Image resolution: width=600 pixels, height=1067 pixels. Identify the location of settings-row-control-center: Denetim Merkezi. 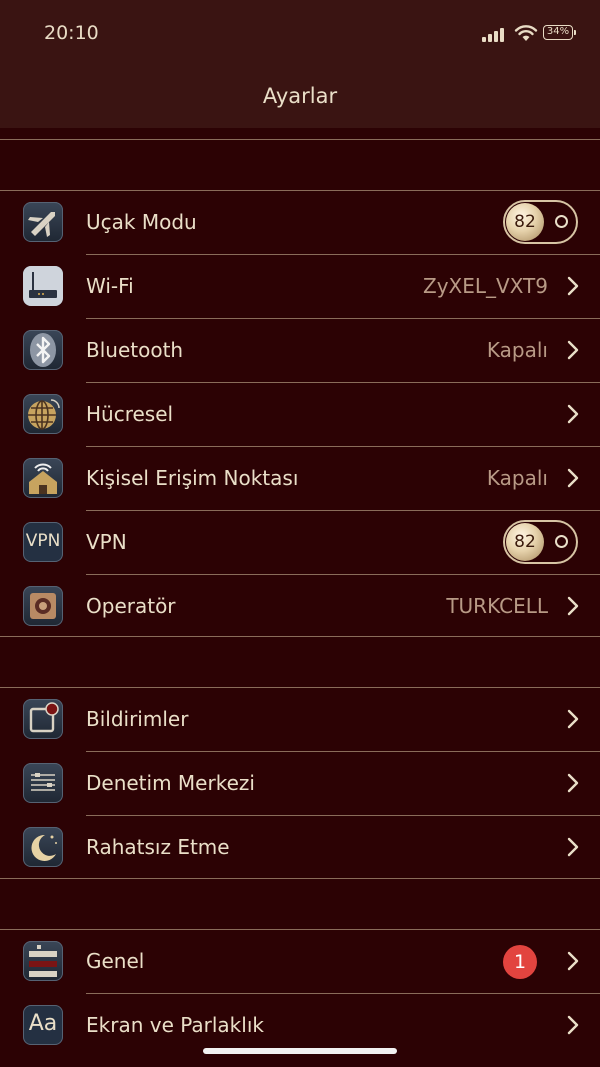
(300, 784).